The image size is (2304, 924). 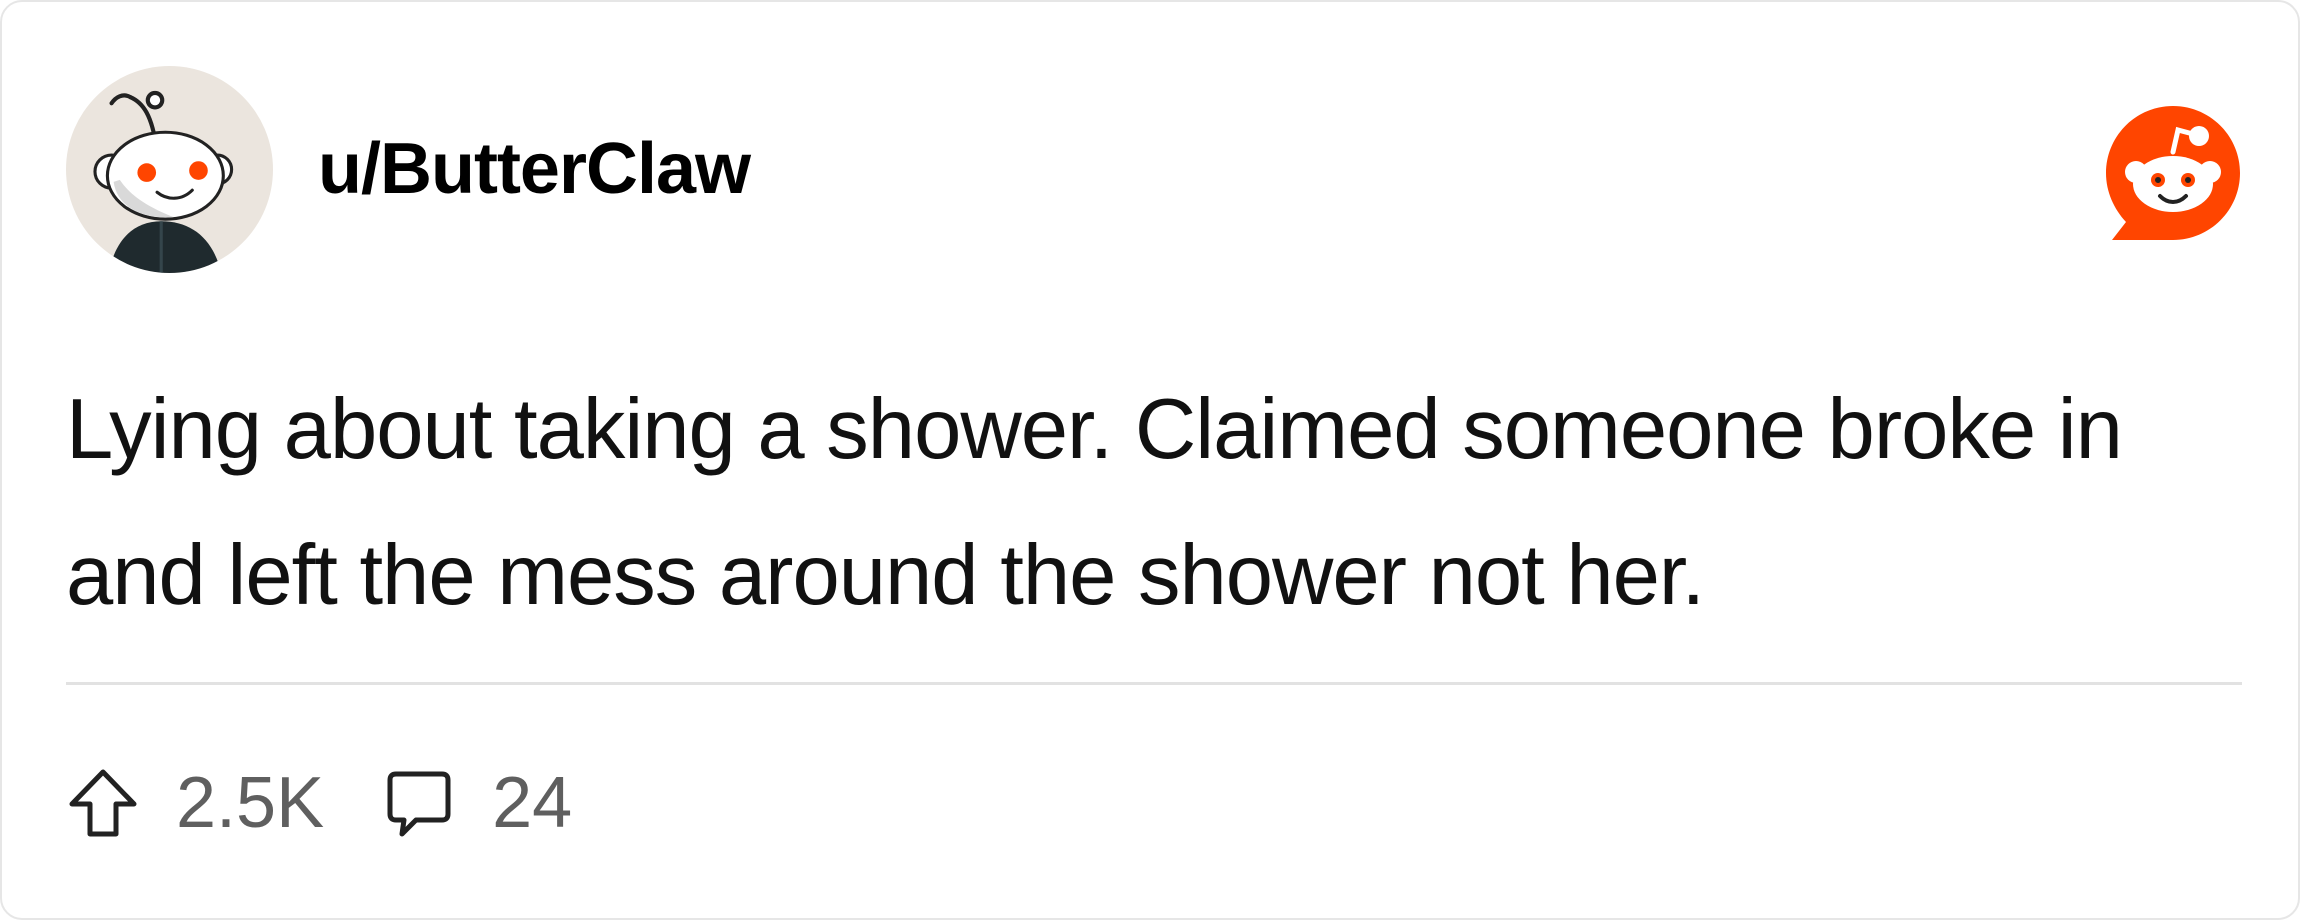 What do you see at coordinates (534, 169) in the screenshot?
I see `username: u/ButterClaw` at bounding box center [534, 169].